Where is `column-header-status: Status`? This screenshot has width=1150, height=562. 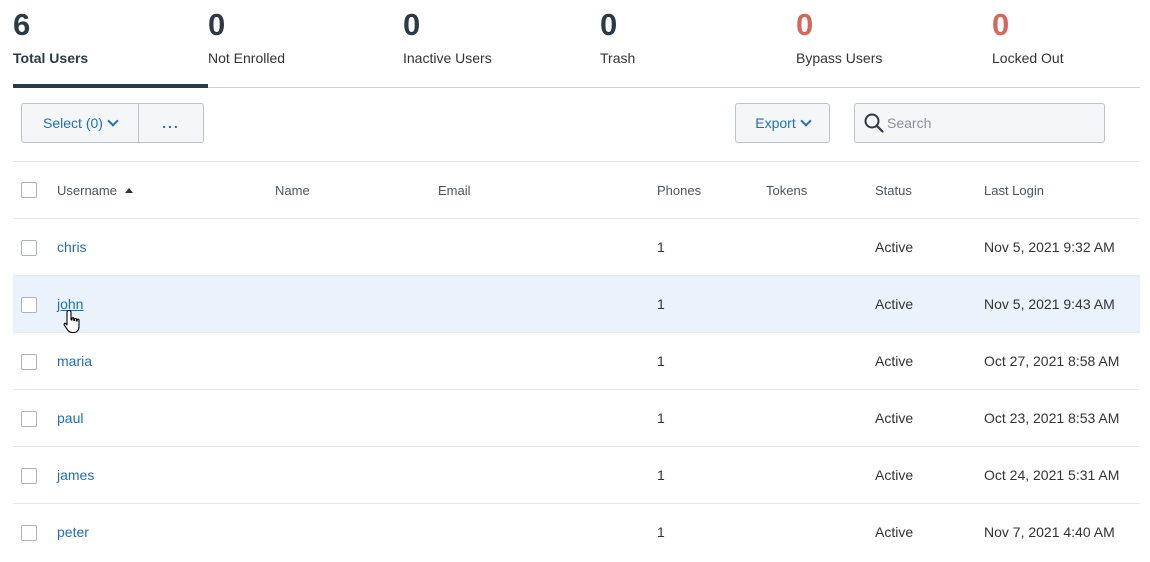
column-header-status: Status is located at coordinates (929, 190).